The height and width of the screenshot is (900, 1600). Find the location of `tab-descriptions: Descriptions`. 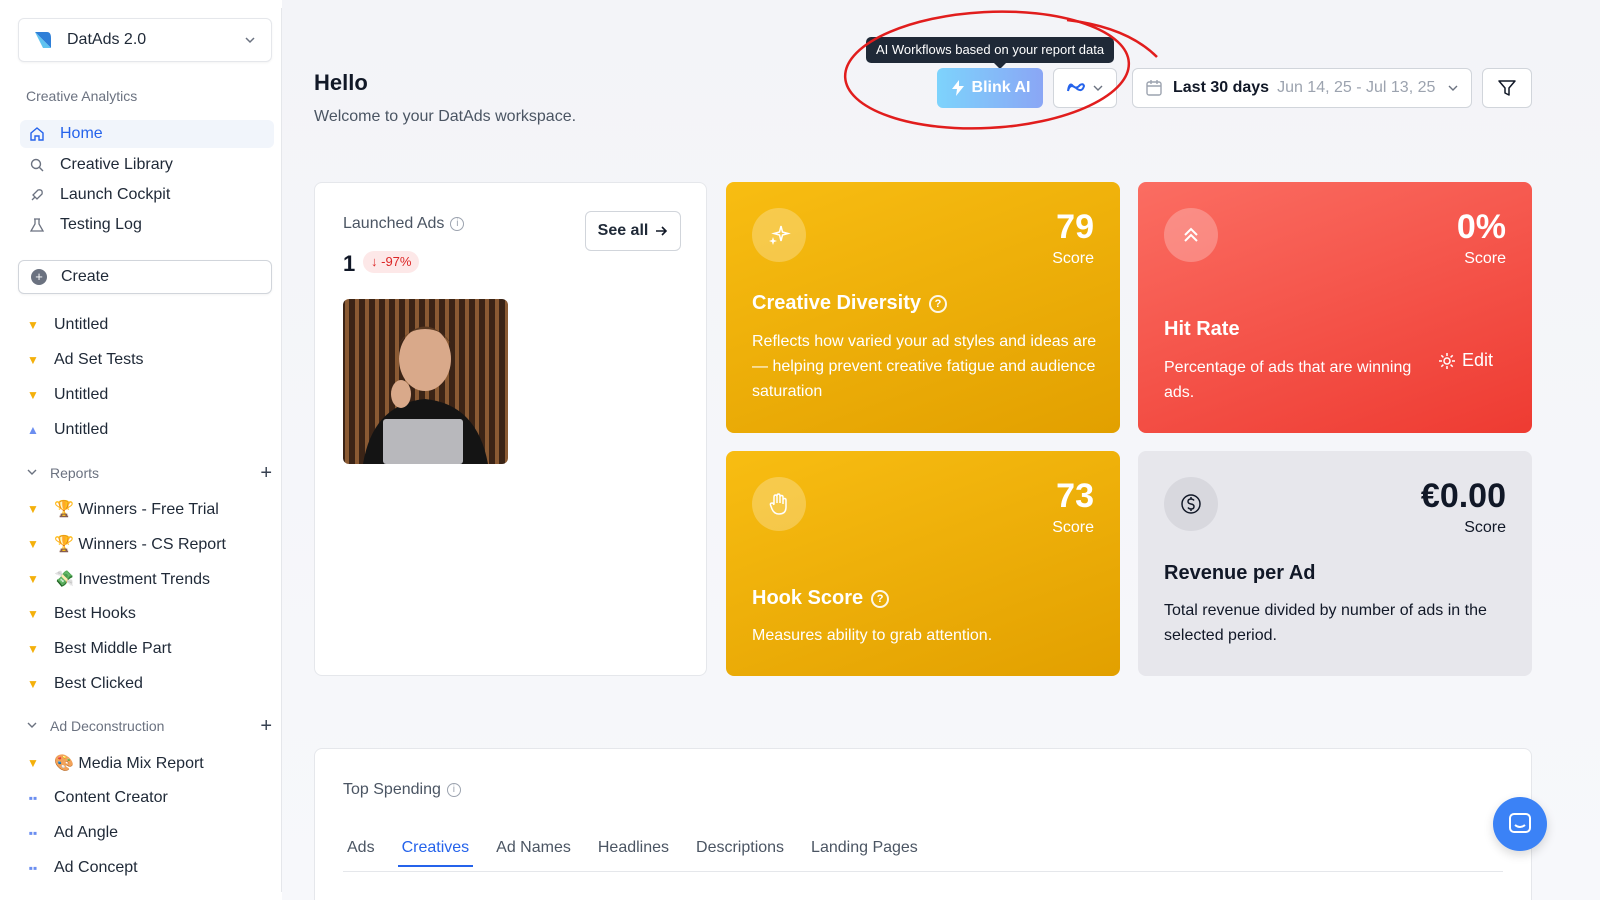

tab-descriptions: Descriptions is located at coordinates (740, 853).